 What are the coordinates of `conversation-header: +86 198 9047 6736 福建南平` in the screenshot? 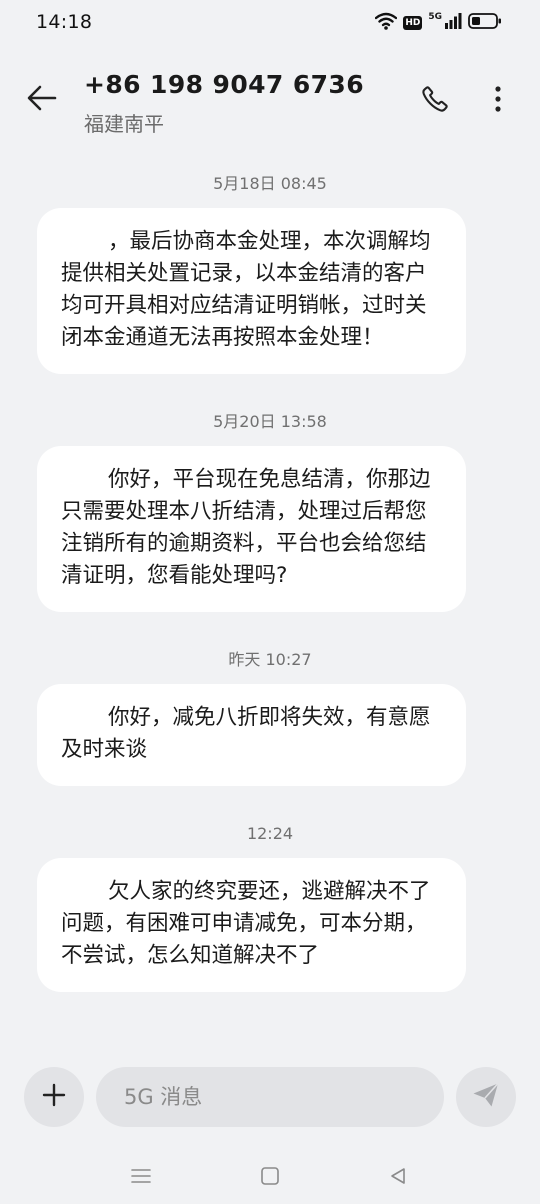 It's located at (270, 100).